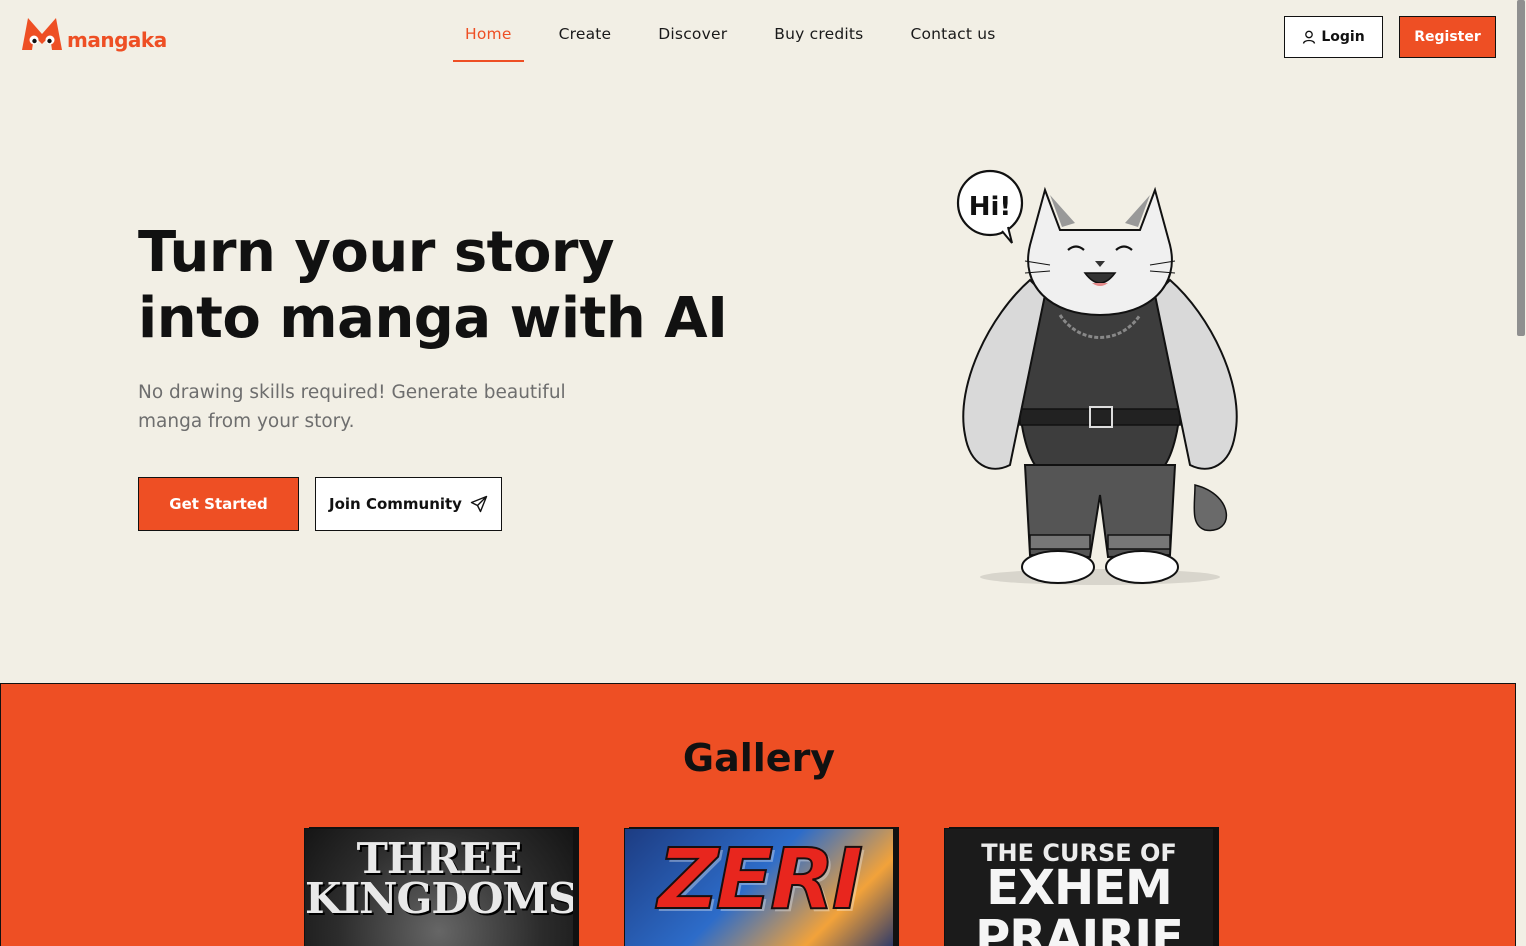  I want to click on brand-logo: mangaka, so click(93, 34).